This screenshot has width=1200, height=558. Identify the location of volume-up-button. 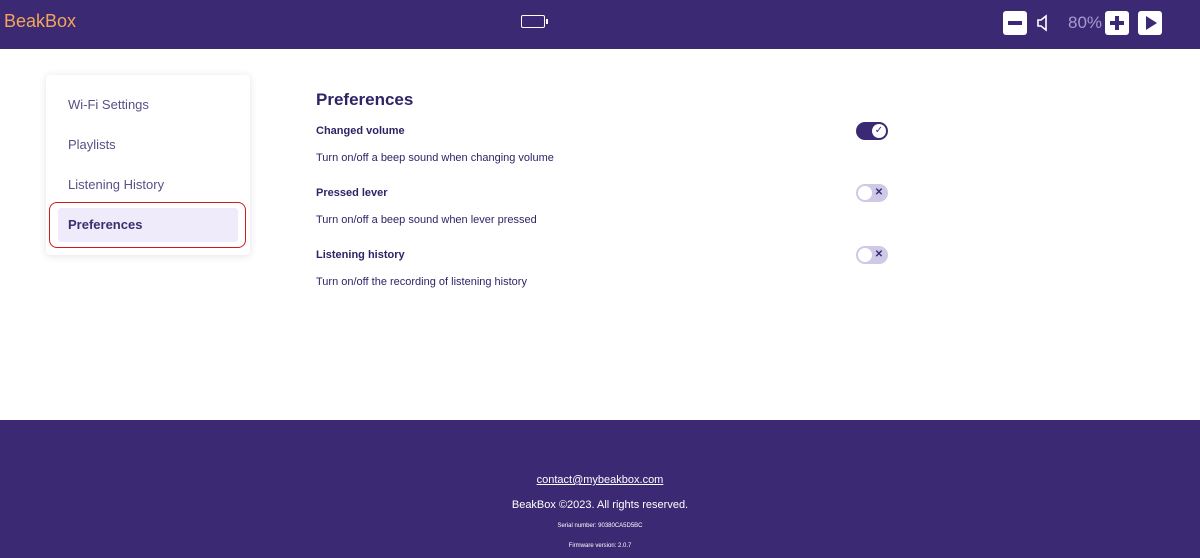
(1117, 23).